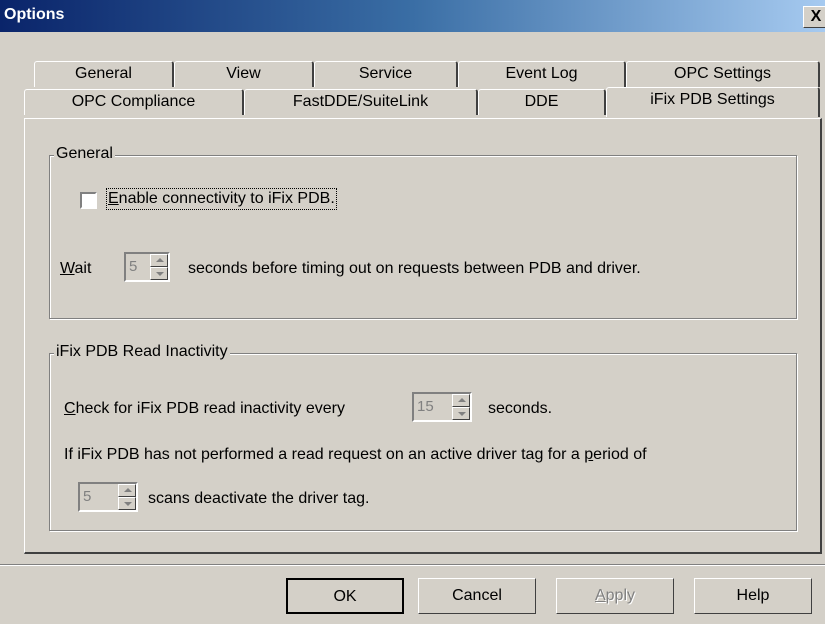 The image size is (825, 624). I want to click on tab-view: View, so click(244, 74).